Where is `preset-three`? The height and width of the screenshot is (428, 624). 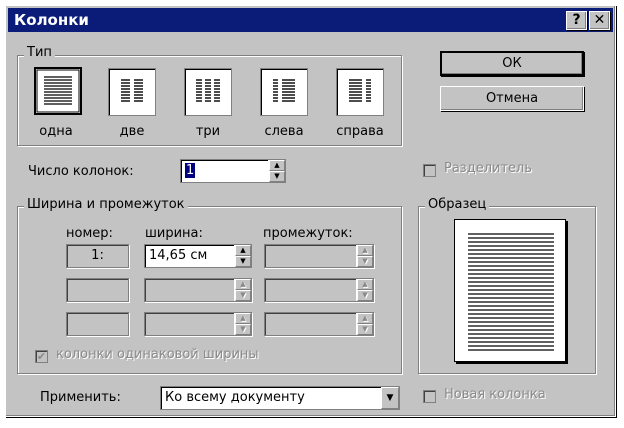 preset-three is located at coordinates (208, 92).